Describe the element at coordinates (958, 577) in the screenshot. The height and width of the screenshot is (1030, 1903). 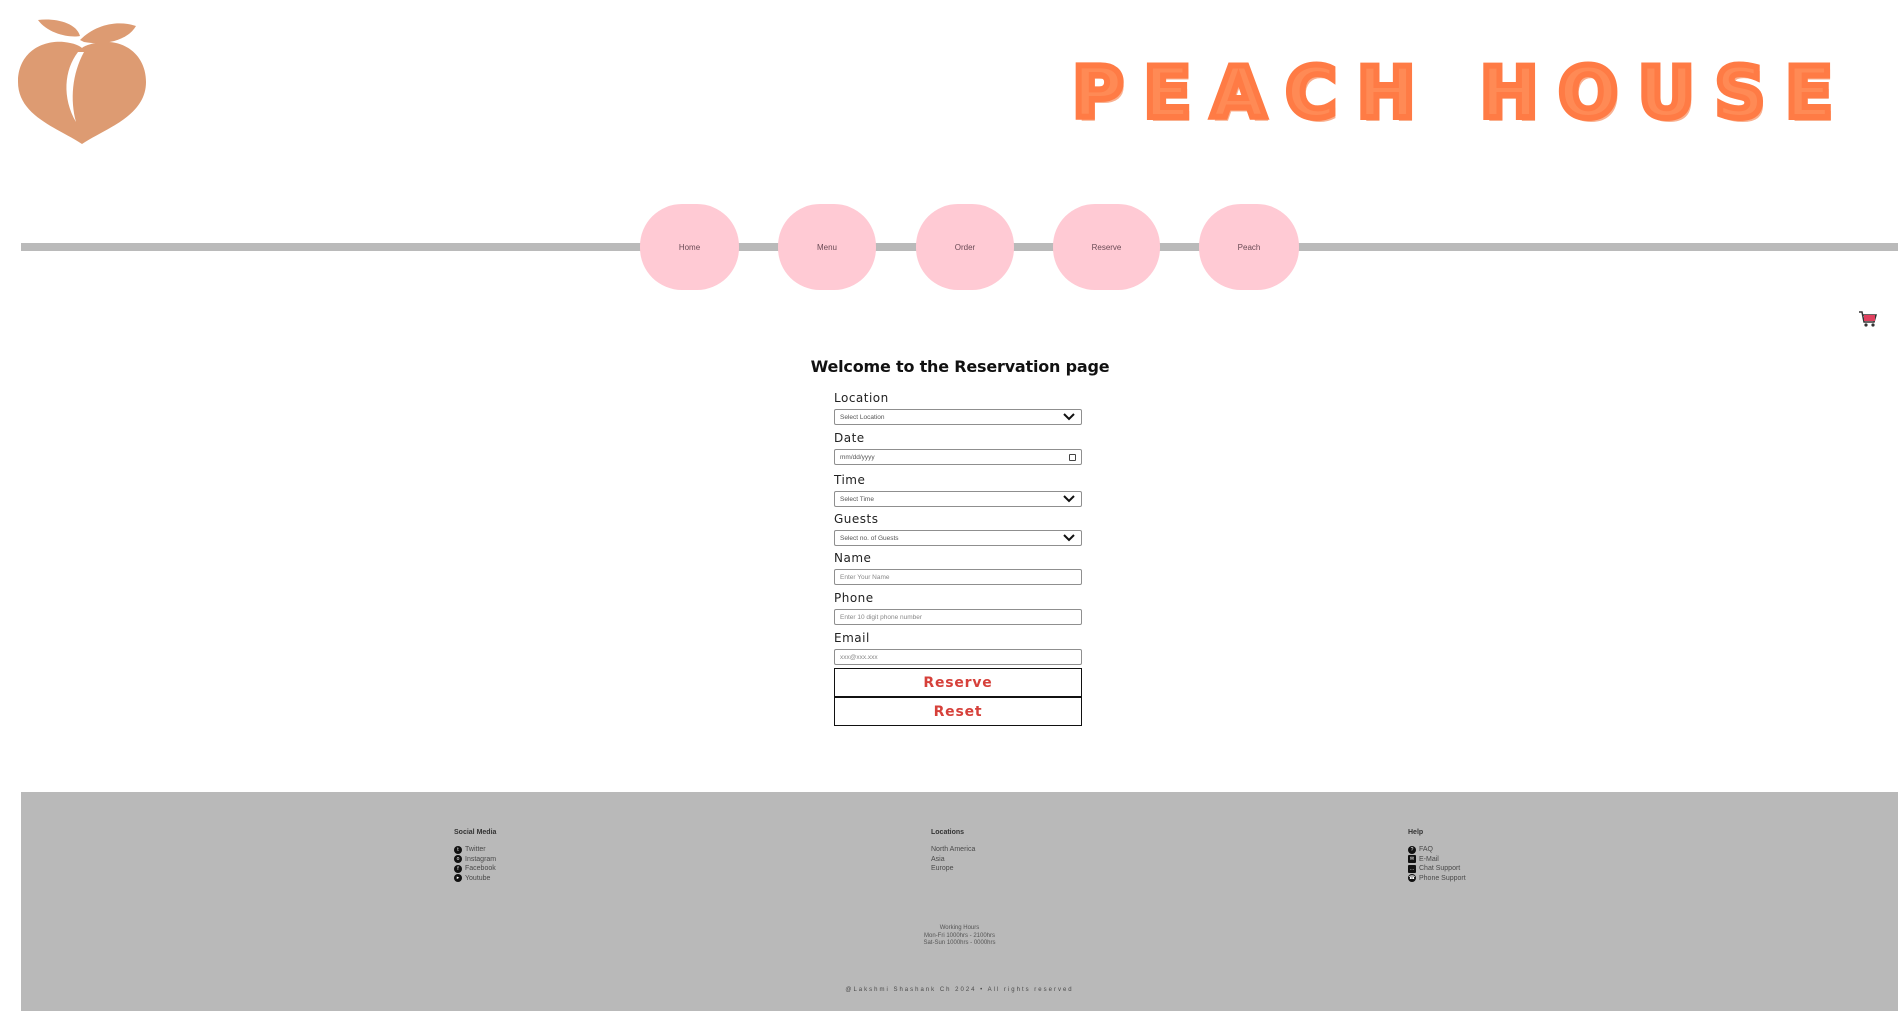
I see `name-input: Enter Your Name` at that location.